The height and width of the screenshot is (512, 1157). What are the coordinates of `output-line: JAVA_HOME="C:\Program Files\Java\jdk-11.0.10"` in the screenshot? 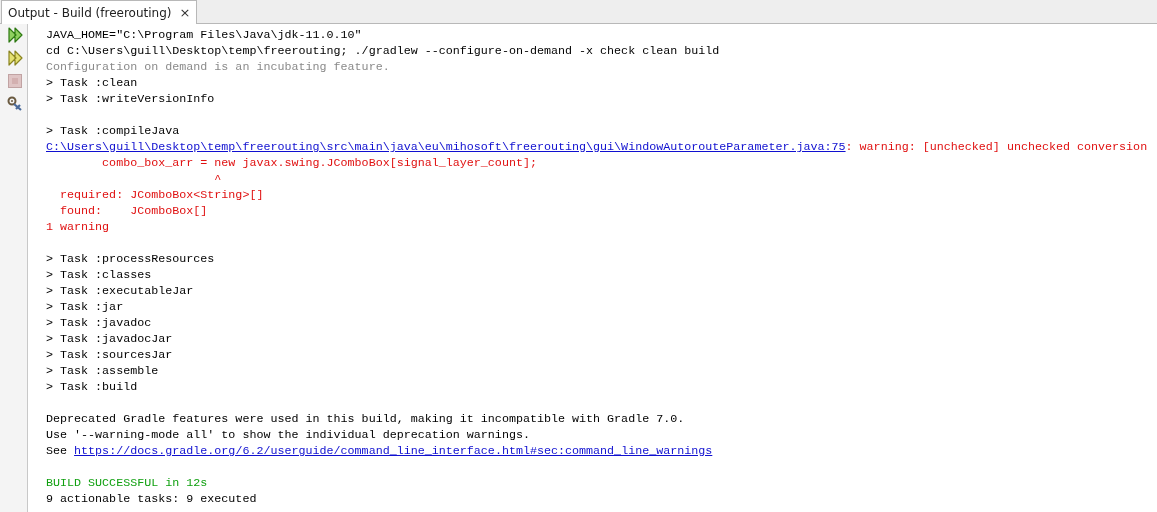 It's located at (204, 35).